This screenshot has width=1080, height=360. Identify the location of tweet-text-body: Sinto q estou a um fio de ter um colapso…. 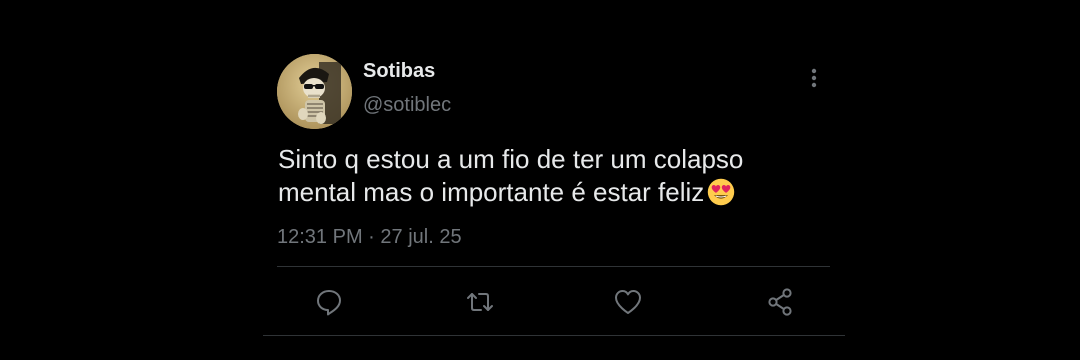
(511, 175).